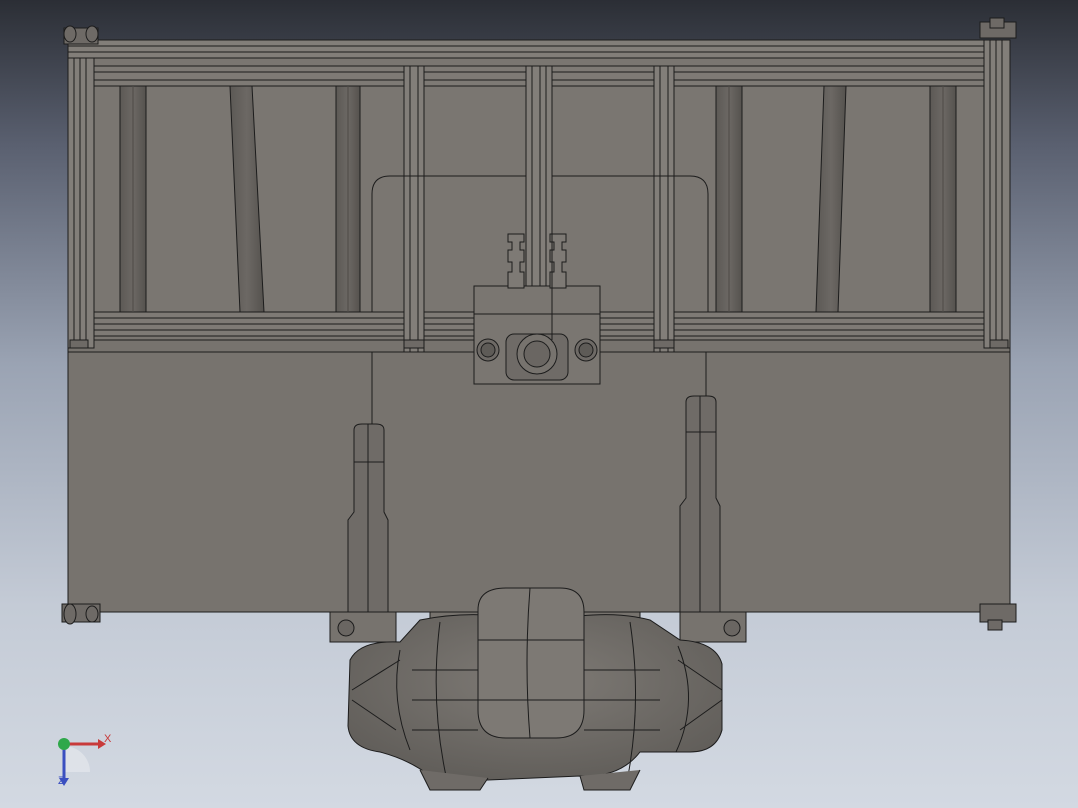  I want to click on x-axis-label: X, so click(108, 739).